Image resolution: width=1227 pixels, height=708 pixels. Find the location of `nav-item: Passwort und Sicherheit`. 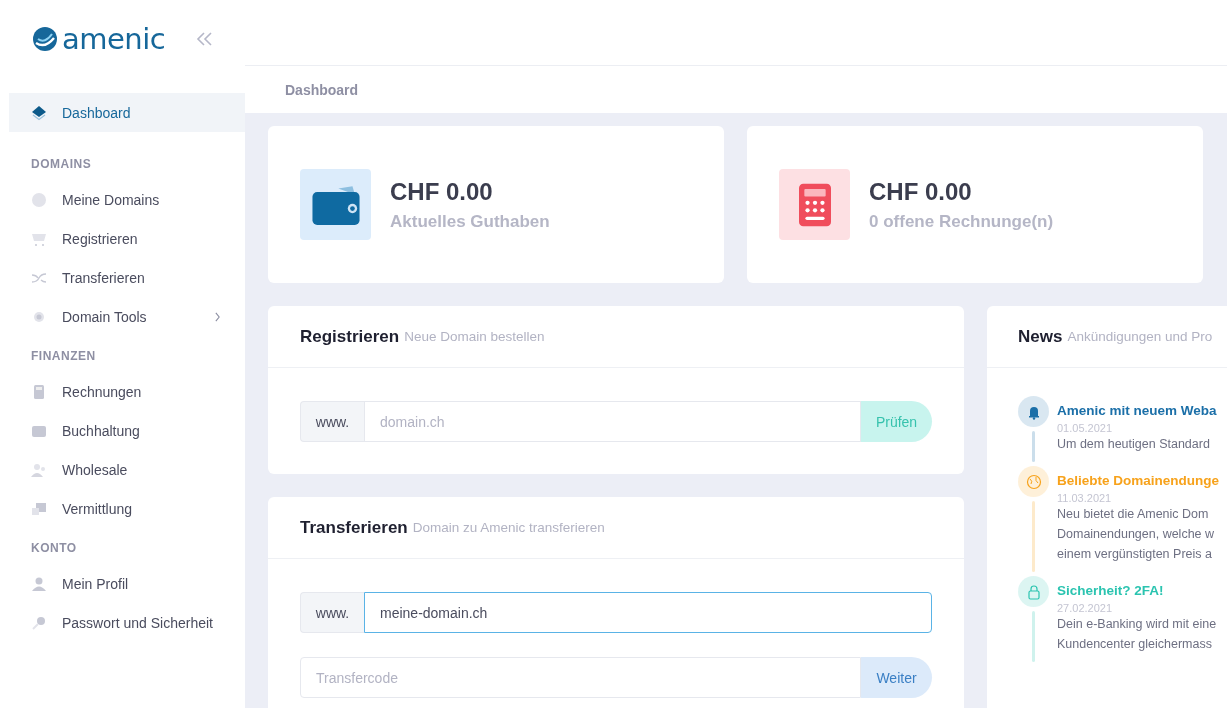

nav-item: Passwort und Sicherheit is located at coordinates (127, 622).